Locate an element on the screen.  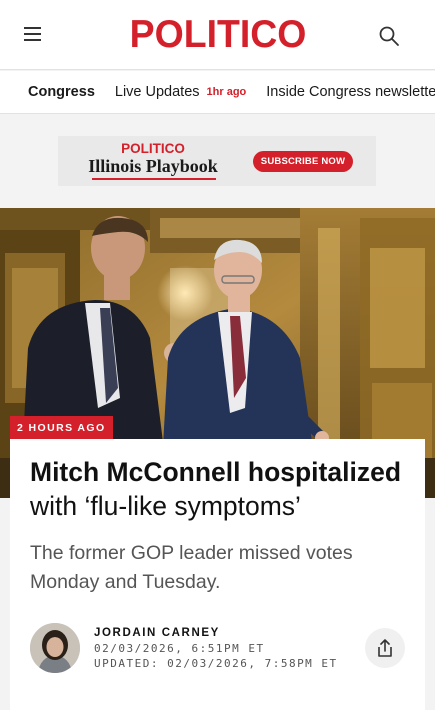
site-header: POLITICO is located at coordinates (217, 35).